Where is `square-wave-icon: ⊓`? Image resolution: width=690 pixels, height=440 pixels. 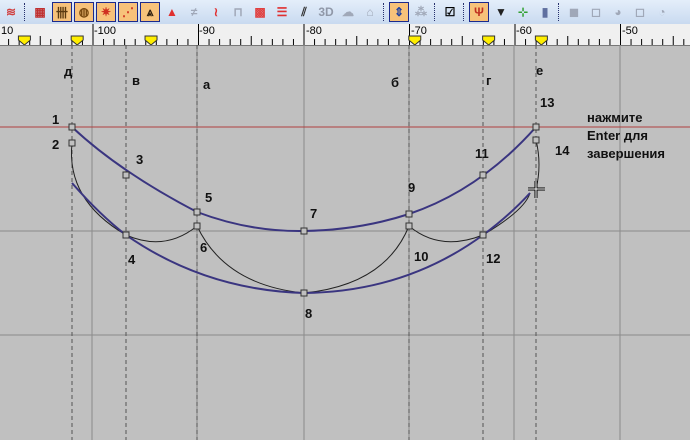 square-wave-icon: ⊓ is located at coordinates (238, 12).